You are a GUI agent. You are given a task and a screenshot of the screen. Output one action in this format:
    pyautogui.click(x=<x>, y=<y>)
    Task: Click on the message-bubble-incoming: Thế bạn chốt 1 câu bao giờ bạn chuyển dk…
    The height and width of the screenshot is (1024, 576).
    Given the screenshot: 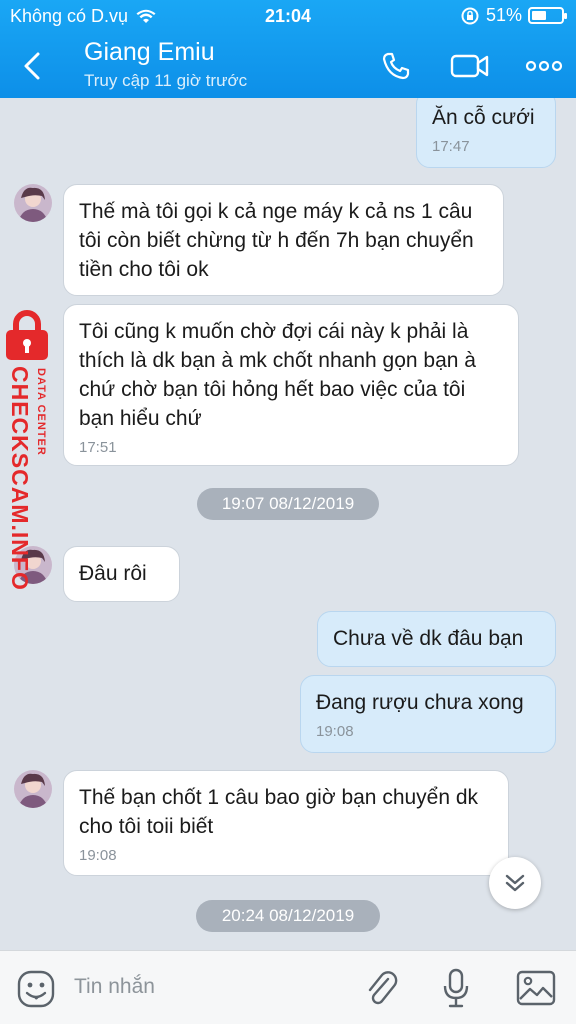 What is the action you would take?
    pyautogui.click(x=286, y=823)
    